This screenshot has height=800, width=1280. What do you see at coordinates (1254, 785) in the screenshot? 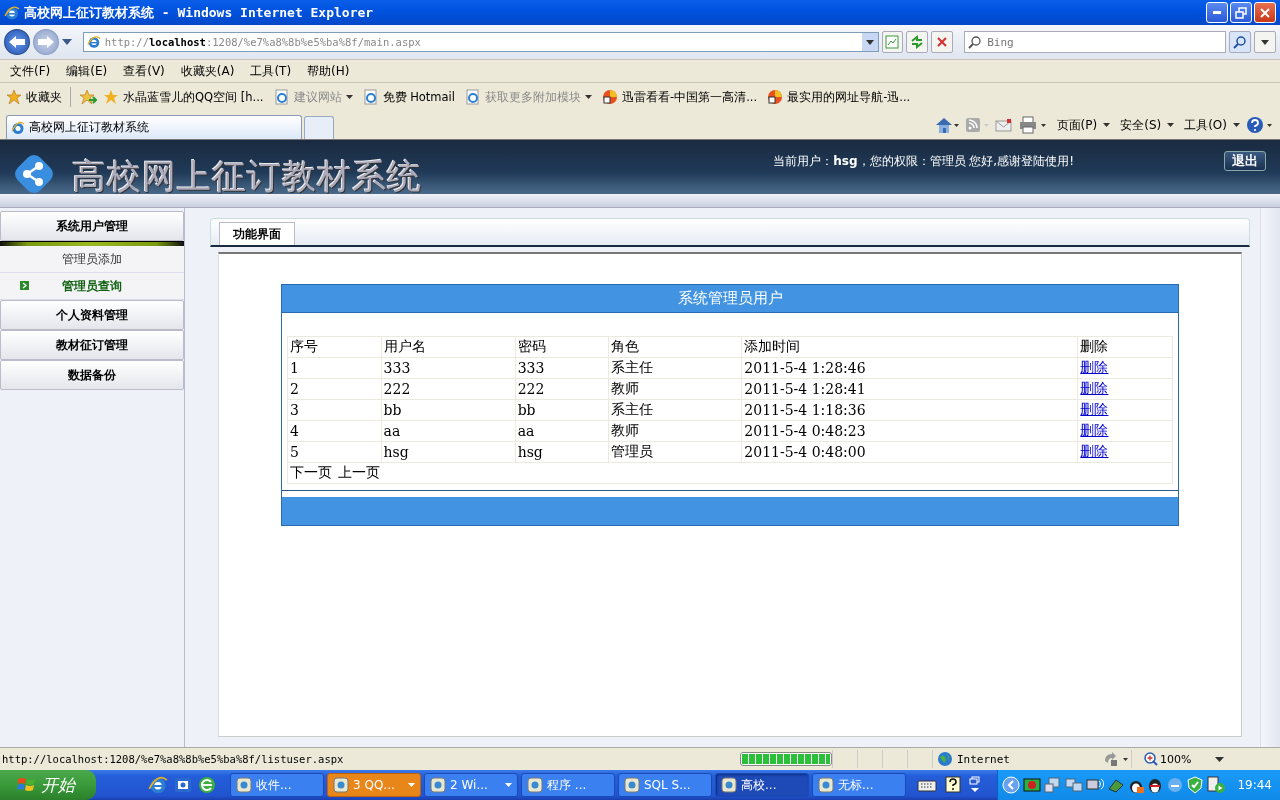
I see `clock: 19:44` at bounding box center [1254, 785].